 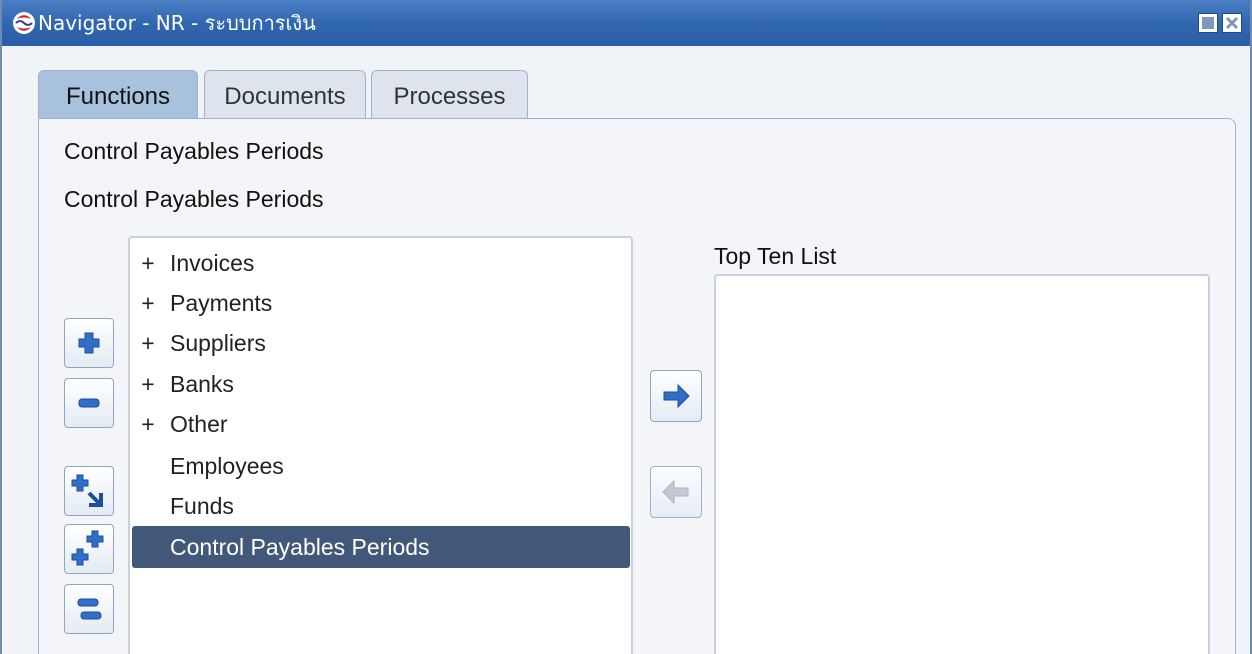 I want to click on add-to-top-ten-button, so click(x=676, y=396).